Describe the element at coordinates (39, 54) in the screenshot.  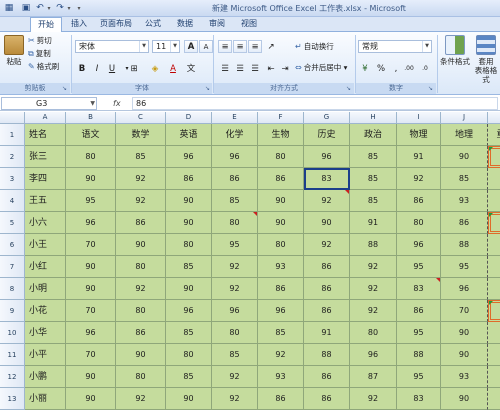
I see `copy-button: ⧉ 复制` at that location.